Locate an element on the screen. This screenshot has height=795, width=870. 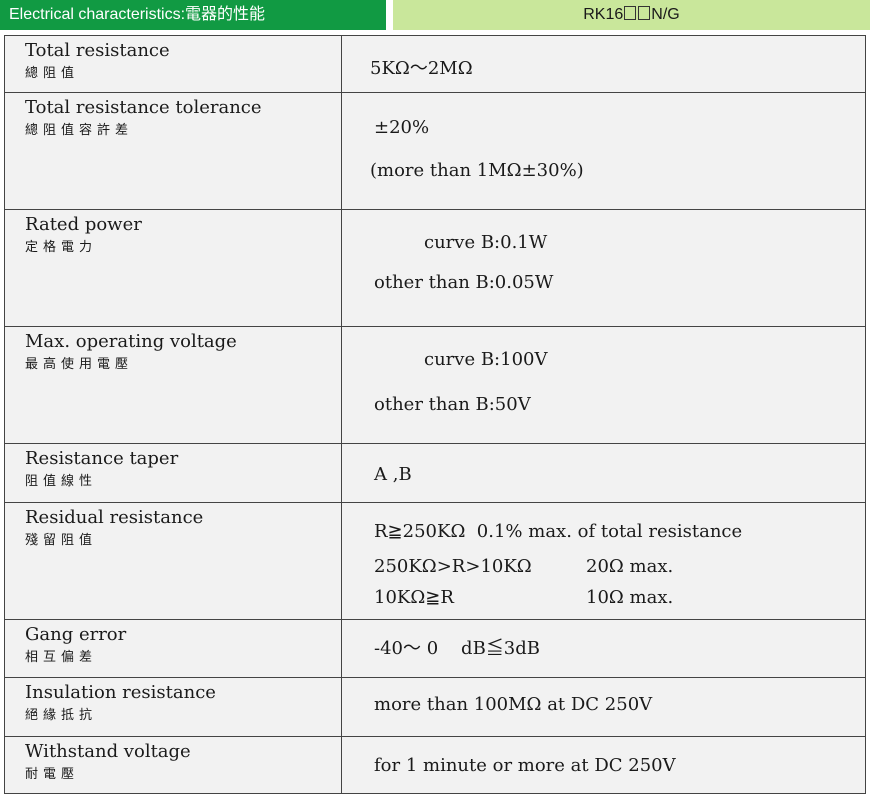
label-cell: Gang error 相互偏差 is located at coordinates (173, 648).